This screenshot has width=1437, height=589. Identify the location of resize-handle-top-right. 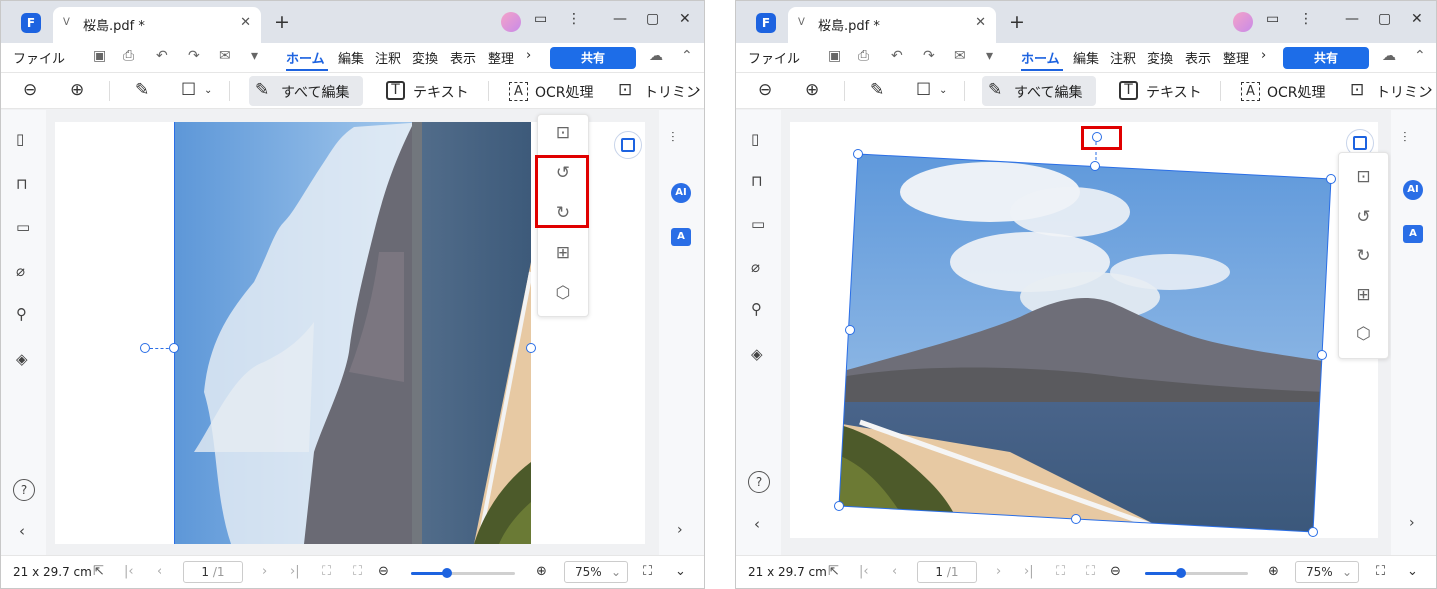
(1331, 179).